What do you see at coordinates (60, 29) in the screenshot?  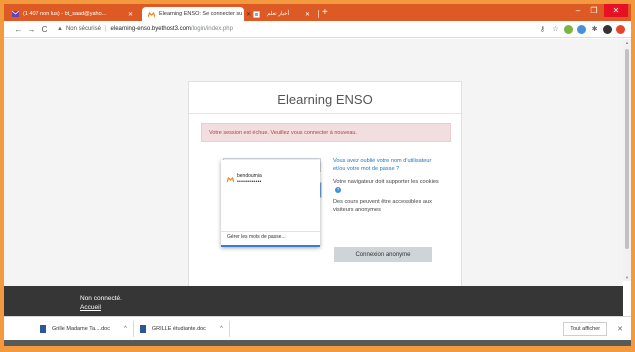 I see `warning-icon: ▲` at bounding box center [60, 29].